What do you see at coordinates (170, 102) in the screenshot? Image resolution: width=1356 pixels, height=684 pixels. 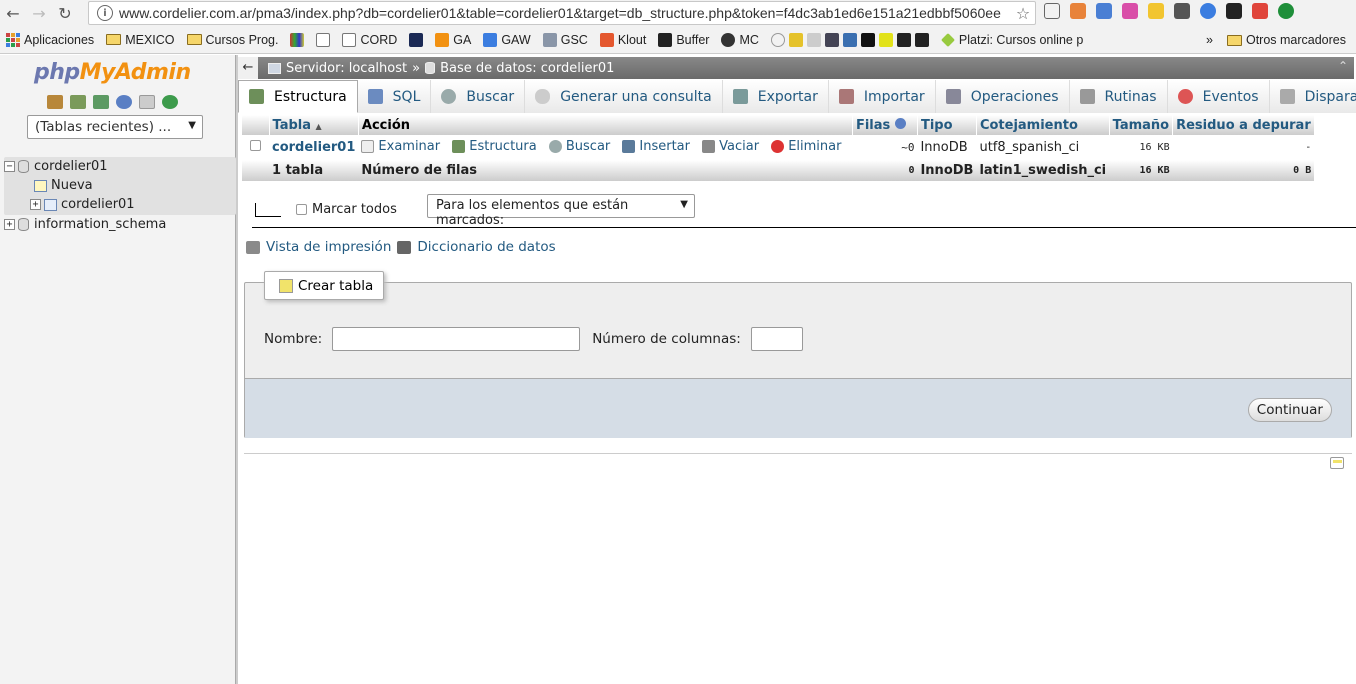 I see `reload-nav-icon` at bounding box center [170, 102].